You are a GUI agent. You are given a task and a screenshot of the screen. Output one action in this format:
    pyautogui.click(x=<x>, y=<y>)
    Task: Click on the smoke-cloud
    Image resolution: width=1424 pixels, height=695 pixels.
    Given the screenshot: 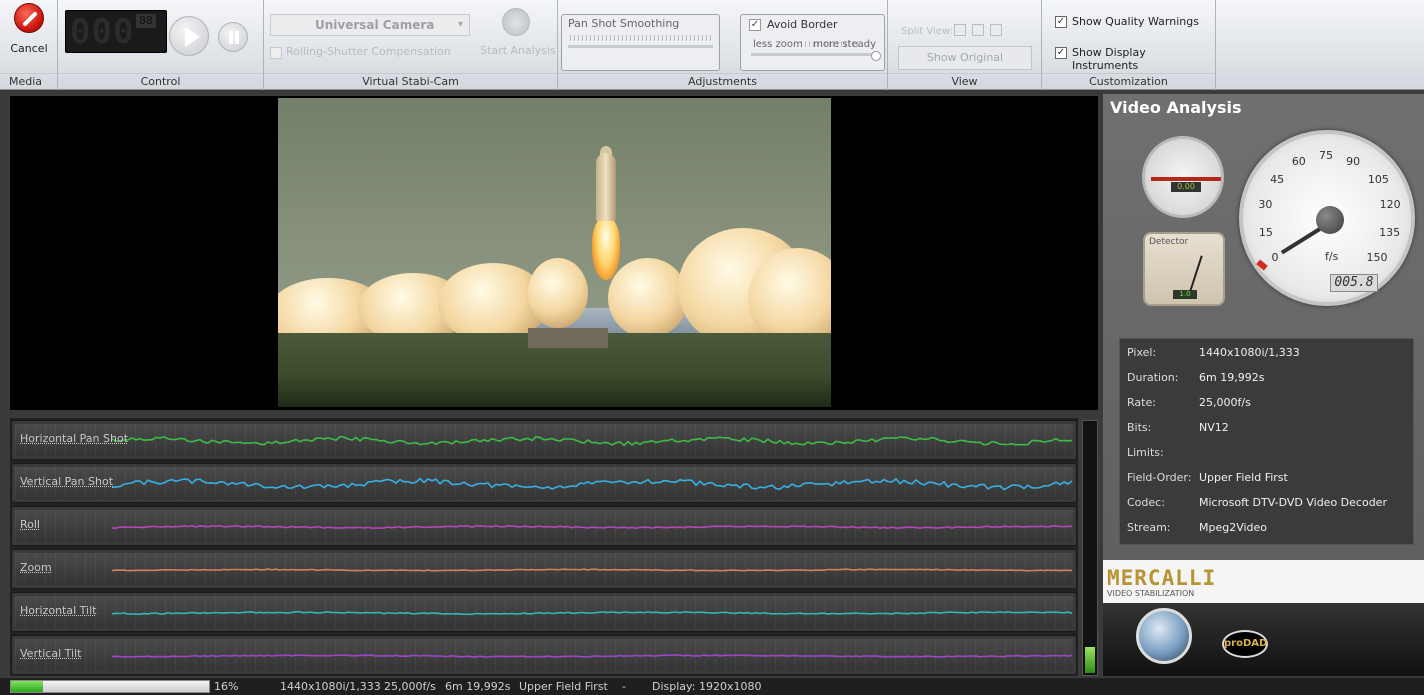 What is the action you would take?
    pyautogui.click(x=648, y=298)
    